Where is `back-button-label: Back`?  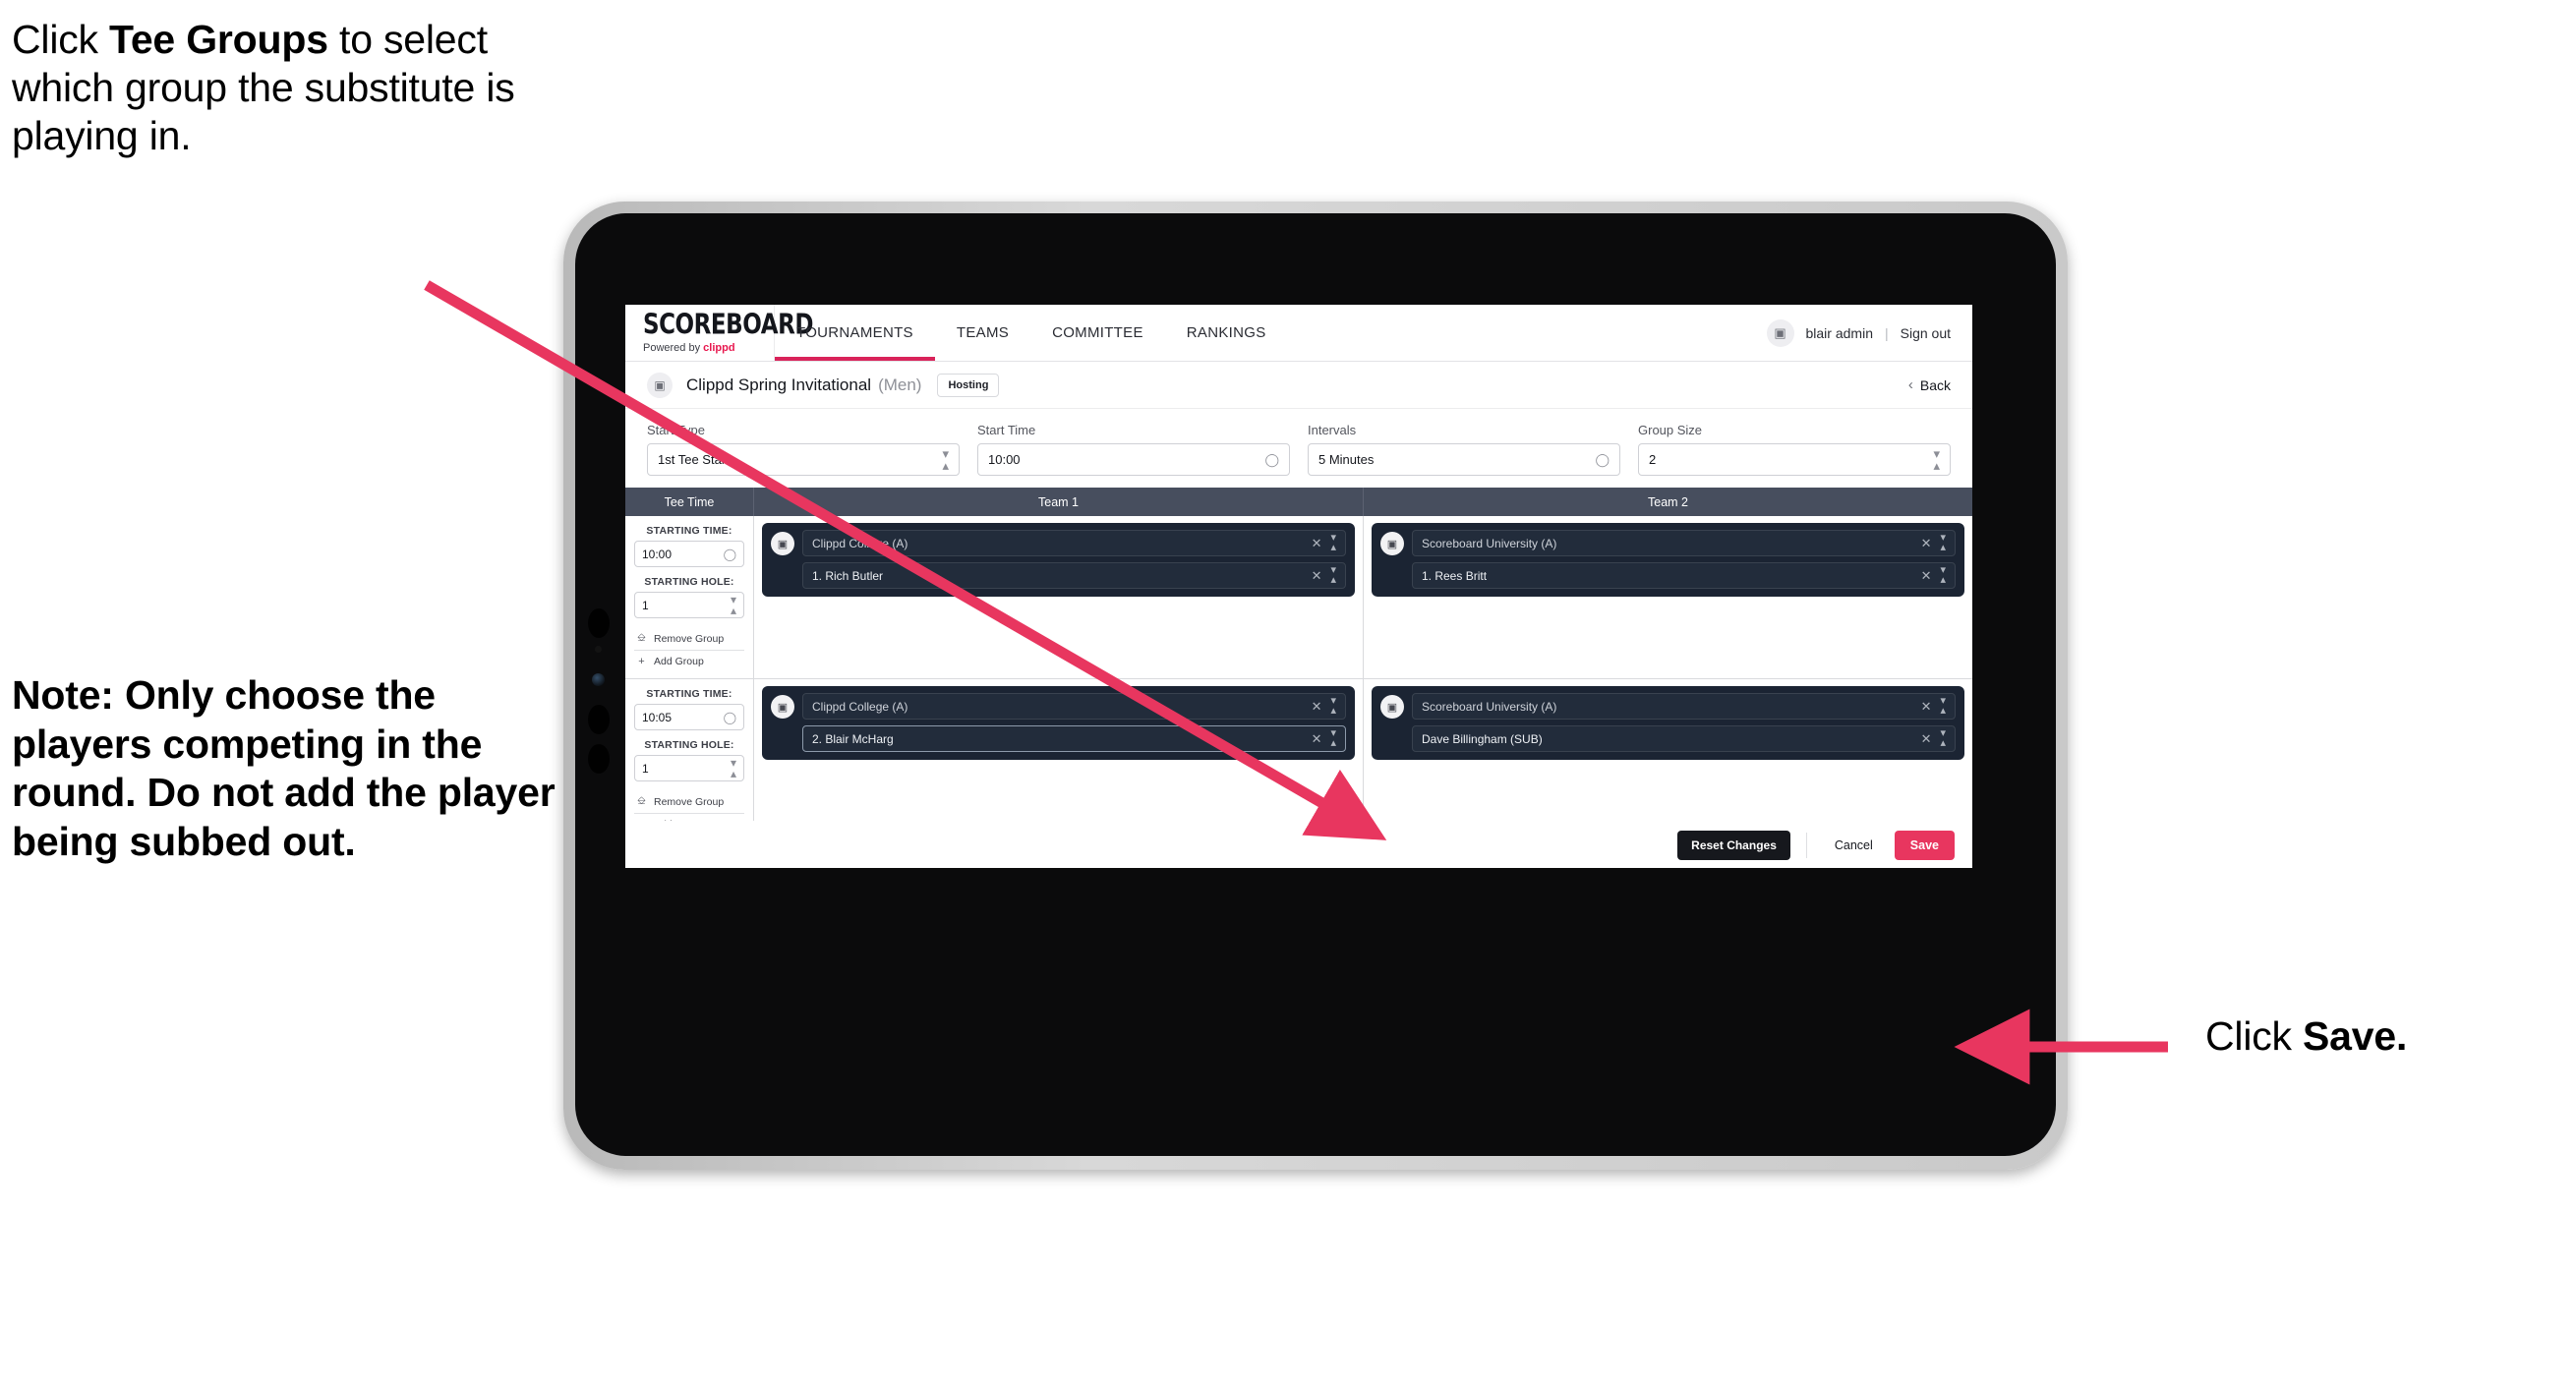 back-button-label: Back is located at coordinates (1935, 384).